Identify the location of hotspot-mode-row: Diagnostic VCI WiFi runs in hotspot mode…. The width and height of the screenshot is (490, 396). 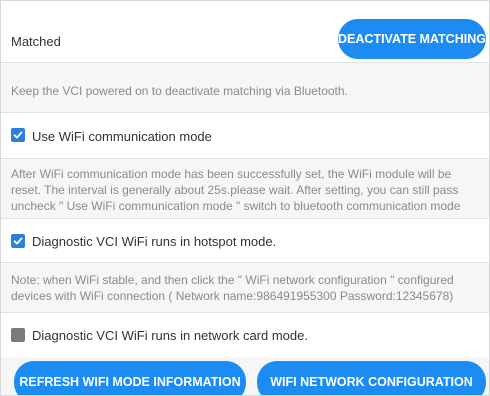
(245, 241).